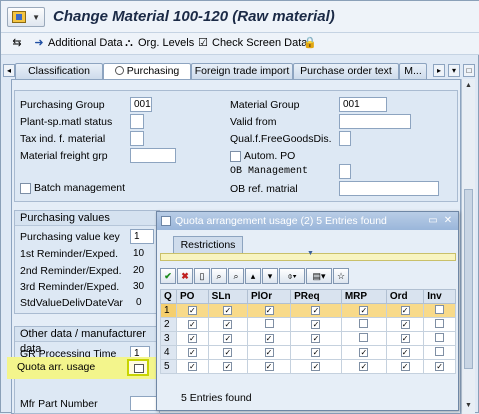 The image size is (479, 414). What do you see at coordinates (389, 188) in the screenshot?
I see `ob-ref-matrial-field` at bounding box center [389, 188].